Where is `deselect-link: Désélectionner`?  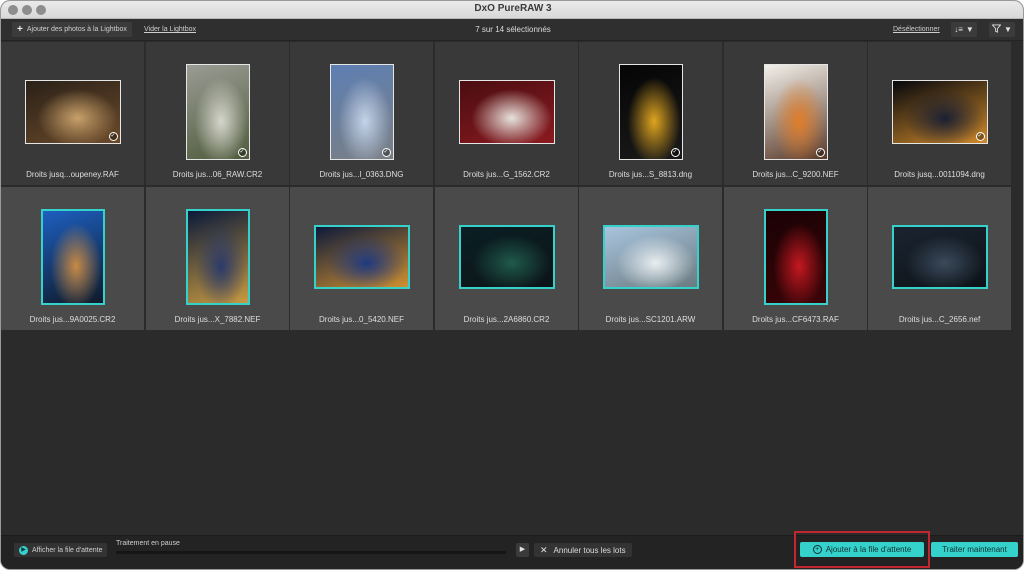
deselect-link: Désélectionner is located at coordinates (916, 29).